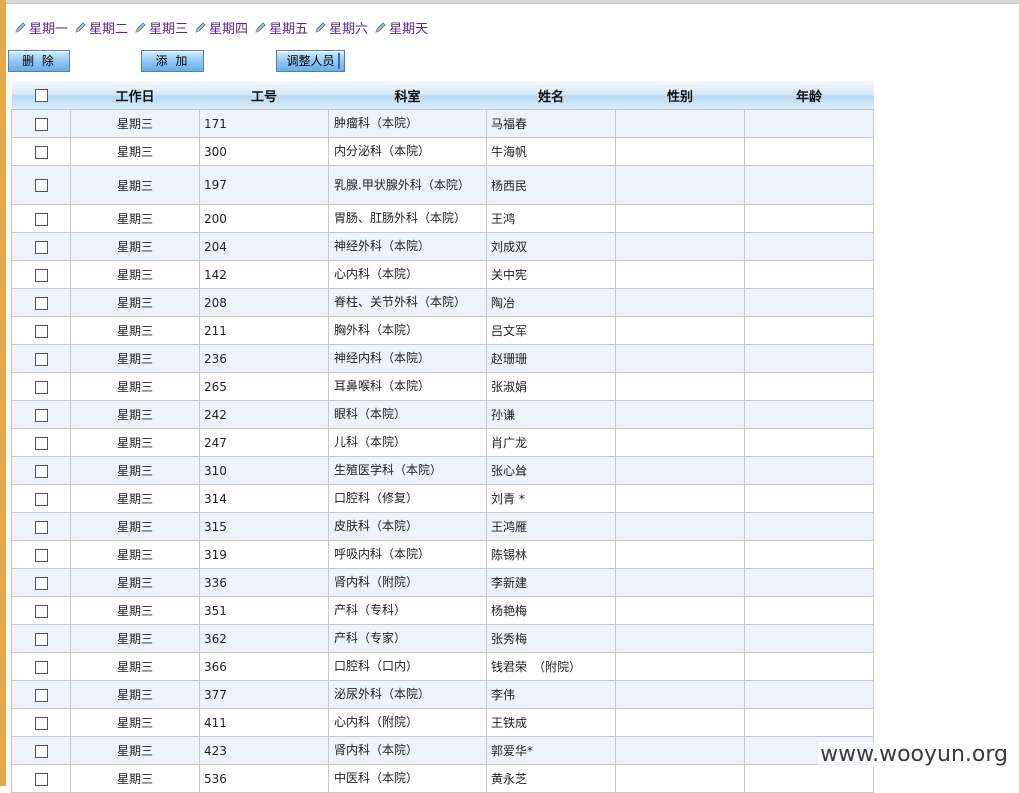 Image resolution: width=1019 pixels, height=793 pixels. Describe the element at coordinates (551, 582) in the screenshot. I see `cell-name: 李新建` at that location.